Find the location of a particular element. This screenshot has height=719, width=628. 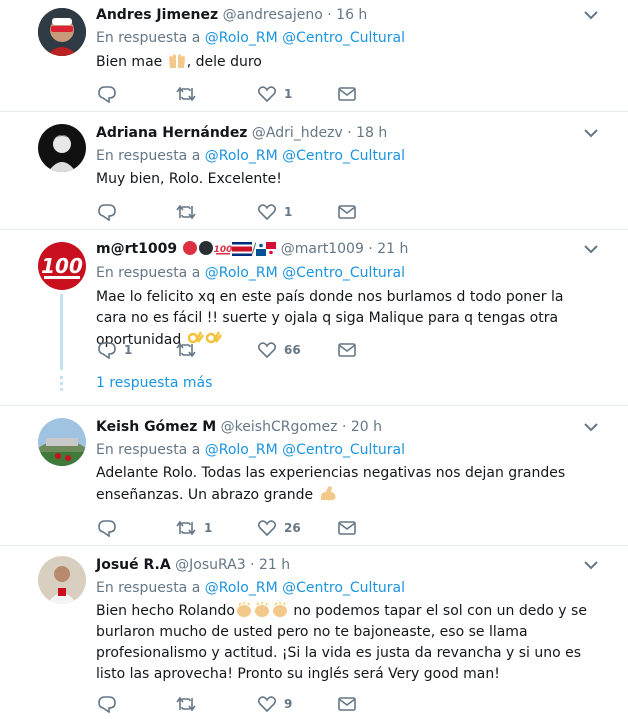

tweet-actions: 1 66 is located at coordinates (246, 350).